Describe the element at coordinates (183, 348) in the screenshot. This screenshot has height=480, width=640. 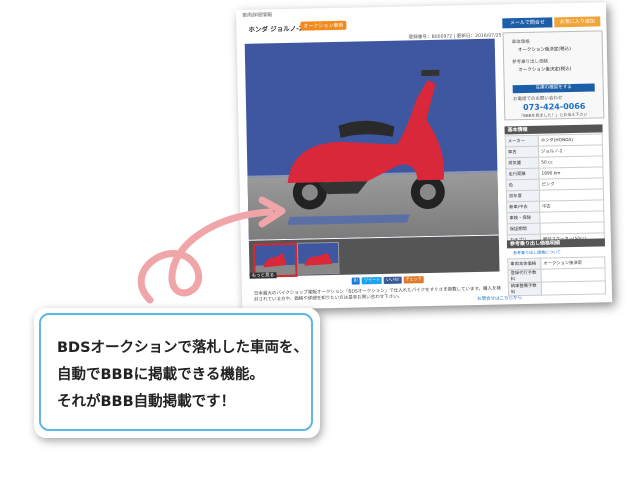
I see `callout-line-1: BDSオークションで落札した車両を、` at that location.